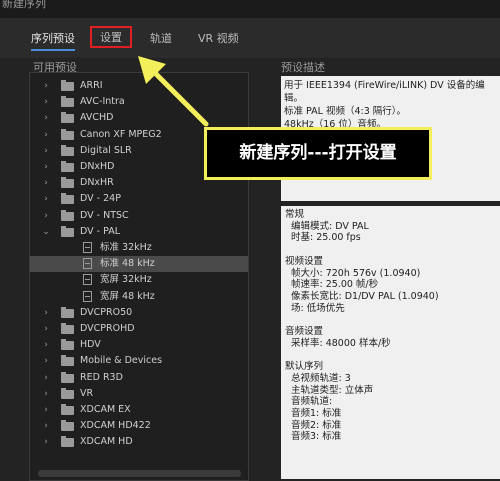 This screenshot has width=500, height=481. Describe the element at coordinates (316, 425) in the screenshot. I see `audio-track-2: 音频2: 标准` at that location.